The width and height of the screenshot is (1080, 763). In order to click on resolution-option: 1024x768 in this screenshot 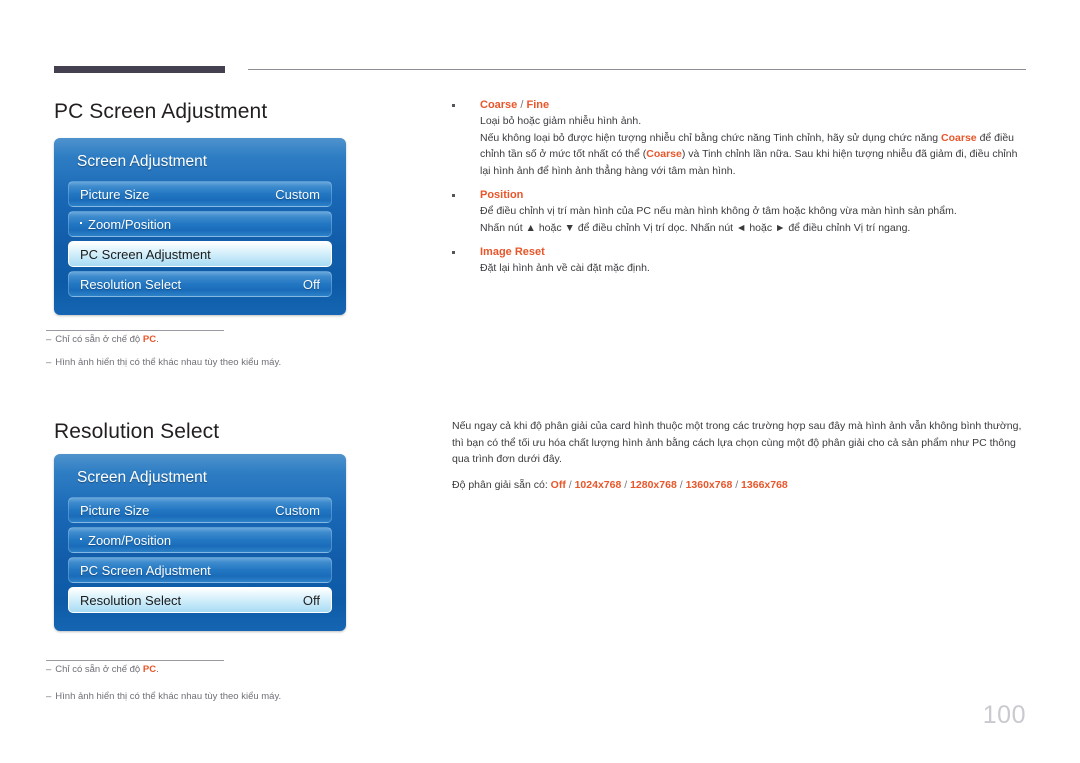, I will do `click(598, 484)`.